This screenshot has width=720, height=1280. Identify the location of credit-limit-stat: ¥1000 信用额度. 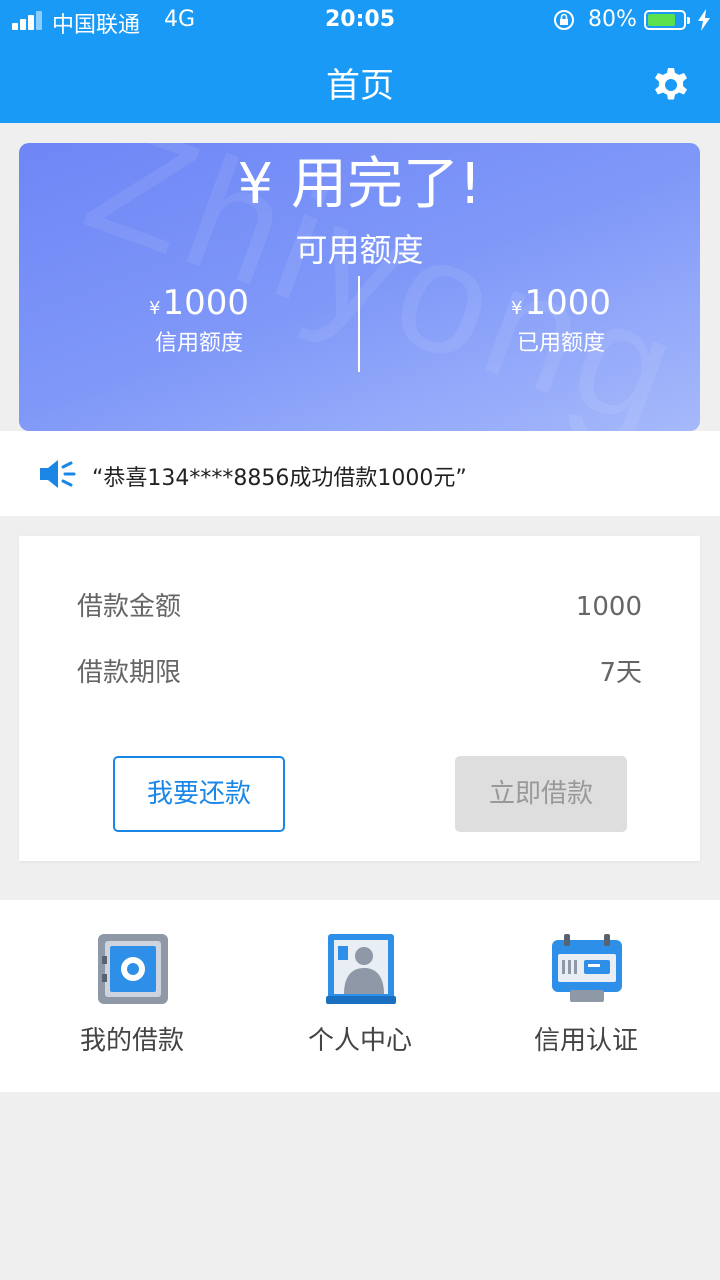
(199, 320).